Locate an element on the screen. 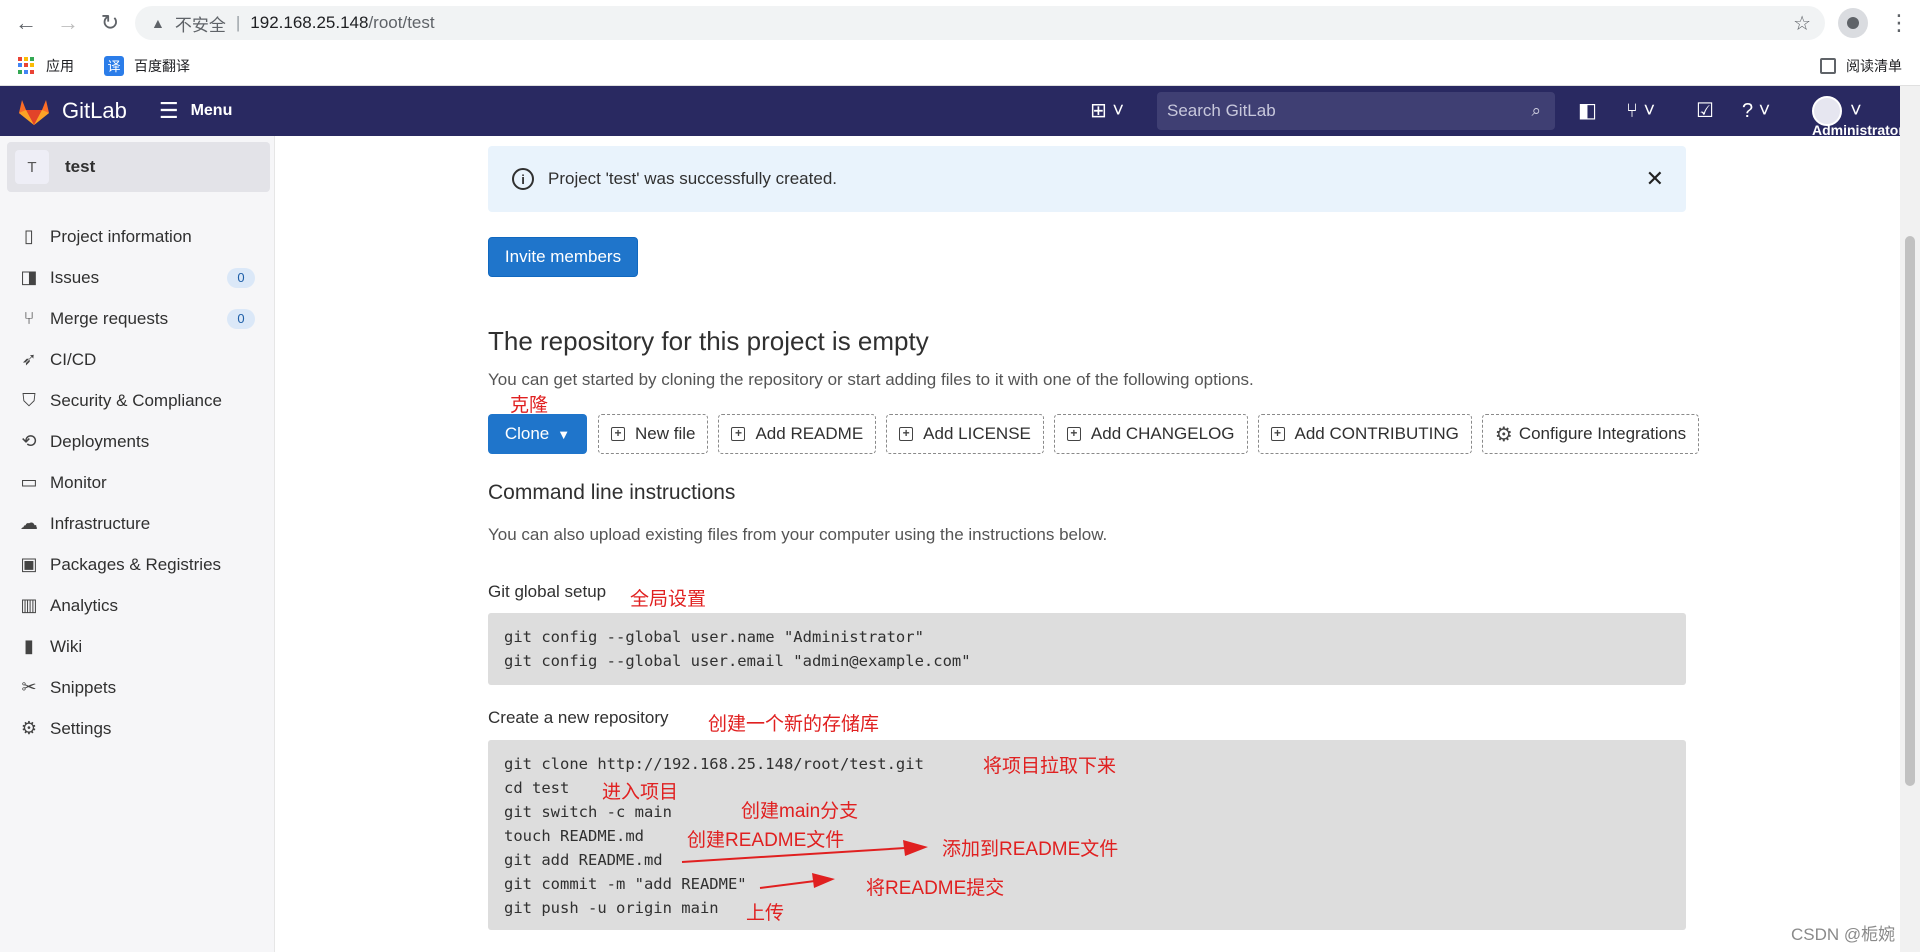  sidebar-item-security: ⛉ Security & Compliance is located at coordinates (137, 400).